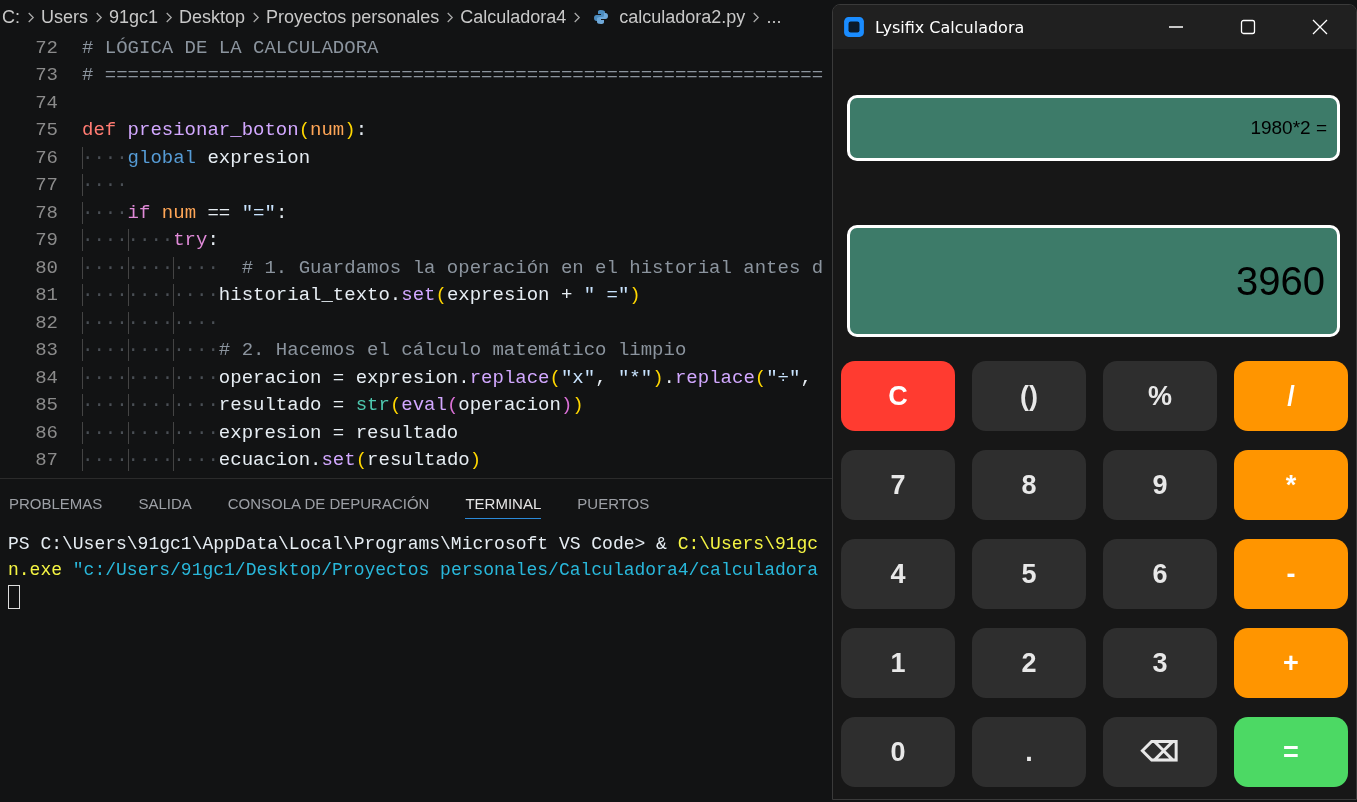  I want to click on breadcrumb-item: C:, so click(11, 17).